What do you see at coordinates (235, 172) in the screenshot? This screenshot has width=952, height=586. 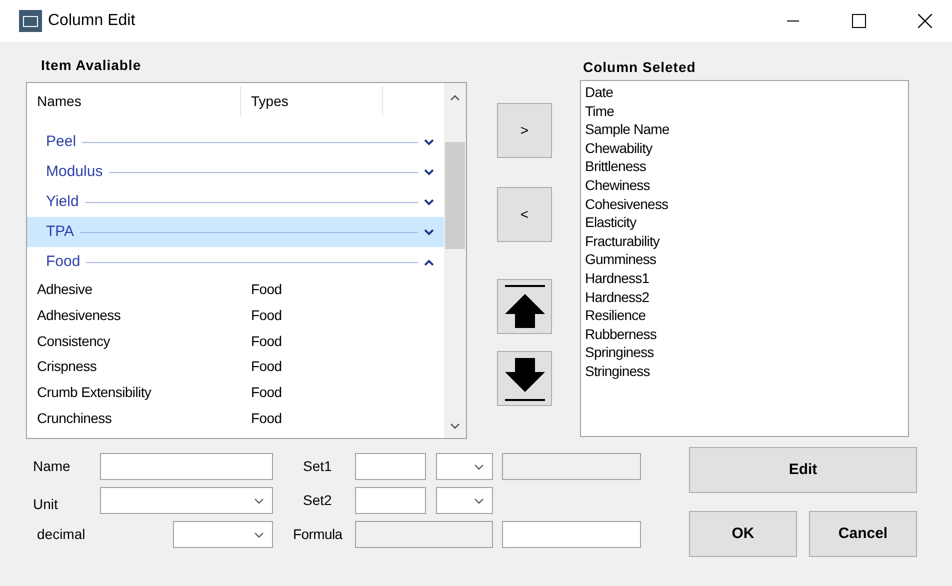 I see `group-header: Modulus` at bounding box center [235, 172].